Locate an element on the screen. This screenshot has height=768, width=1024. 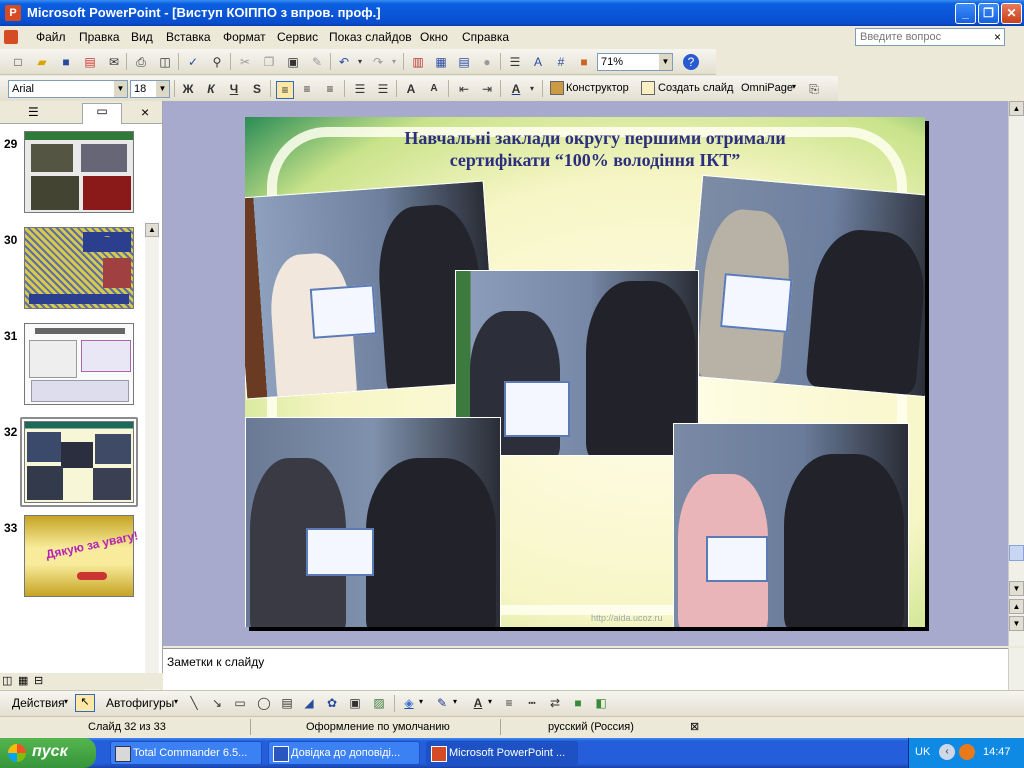
slide-sorter-icon: ▦ is located at coordinates (23, 680).